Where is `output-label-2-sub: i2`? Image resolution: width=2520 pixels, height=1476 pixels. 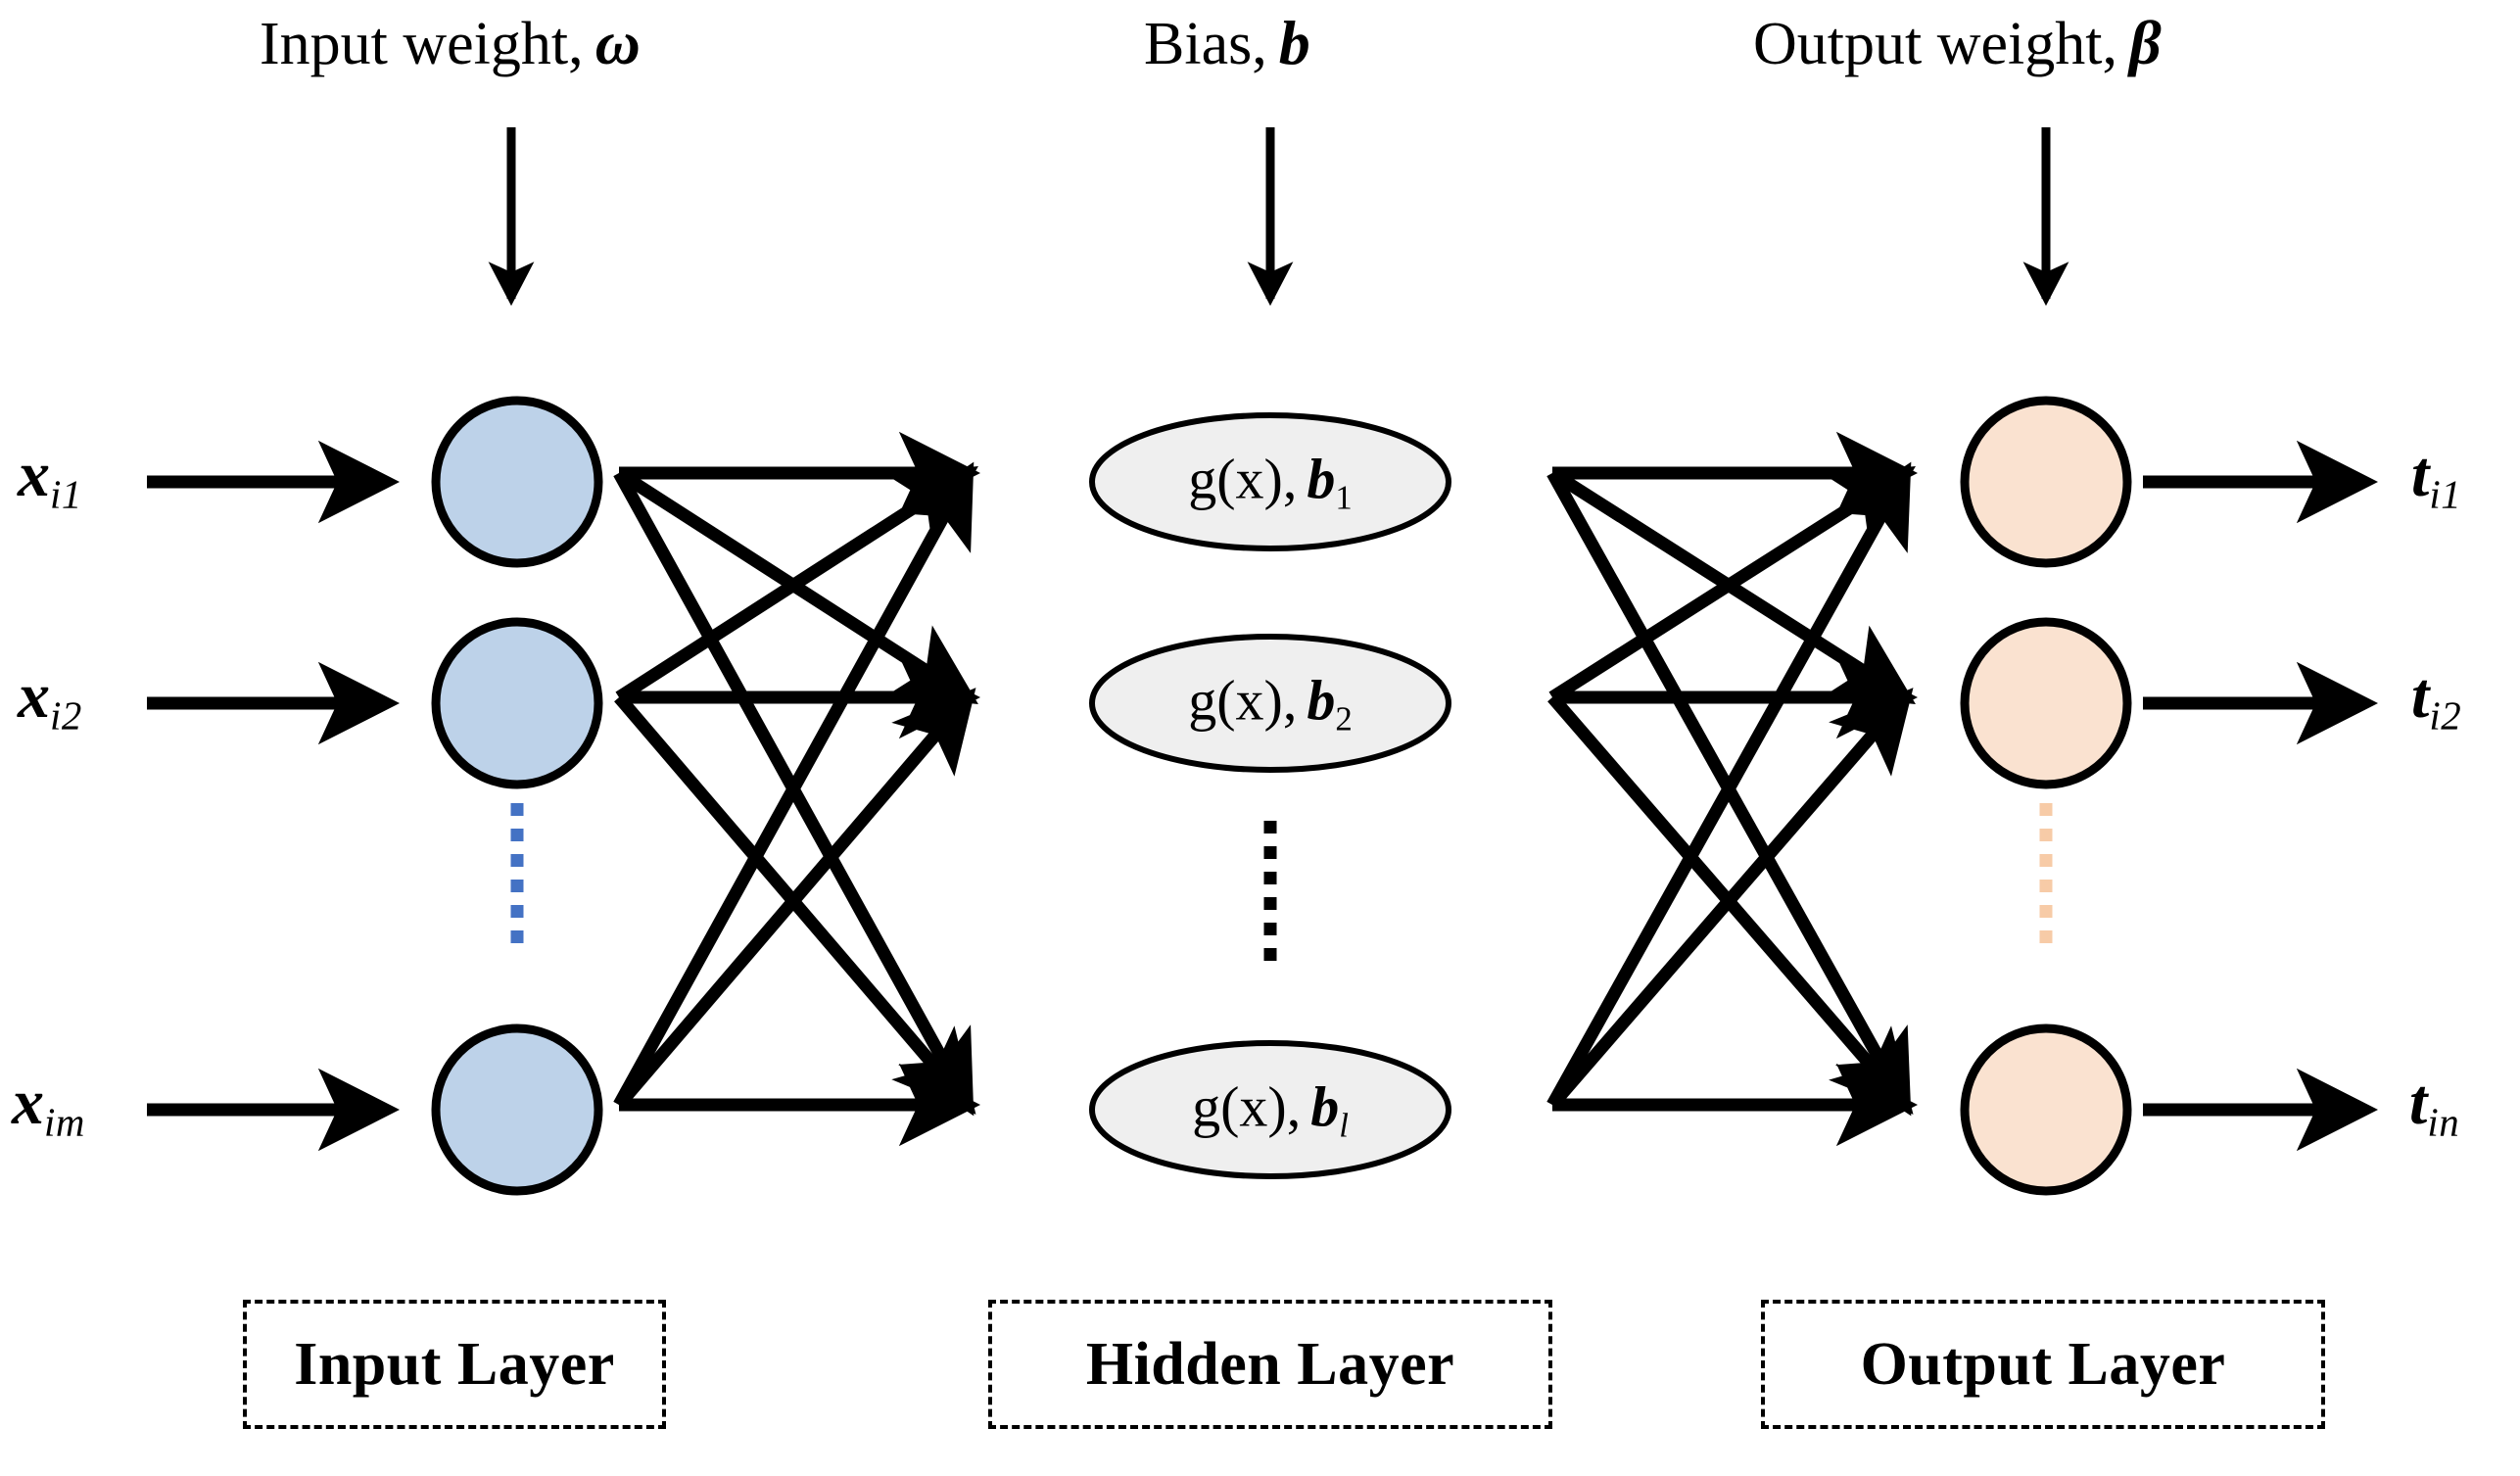
output-label-2-sub: i2 is located at coordinates (2445, 715).